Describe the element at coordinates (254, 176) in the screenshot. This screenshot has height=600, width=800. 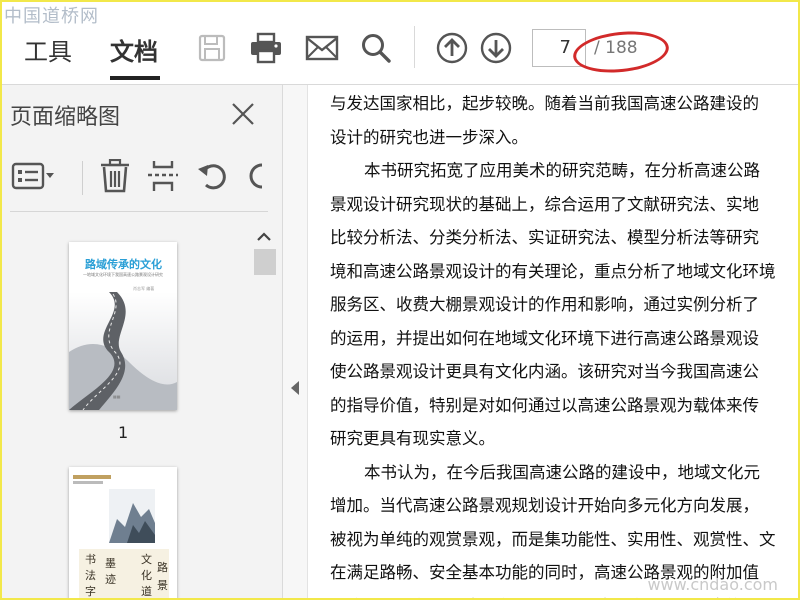
I see `rotate-clockwise-icon` at that location.